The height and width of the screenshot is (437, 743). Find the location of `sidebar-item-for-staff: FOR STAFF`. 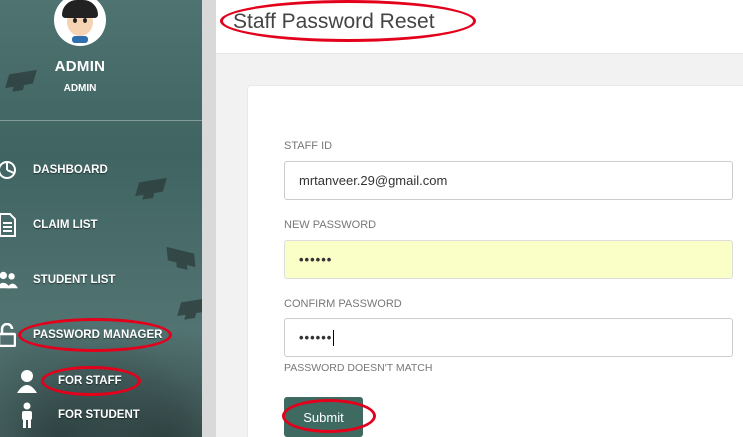

sidebar-item-for-staff: FOR STAFF is located at coordinates (101, 381).